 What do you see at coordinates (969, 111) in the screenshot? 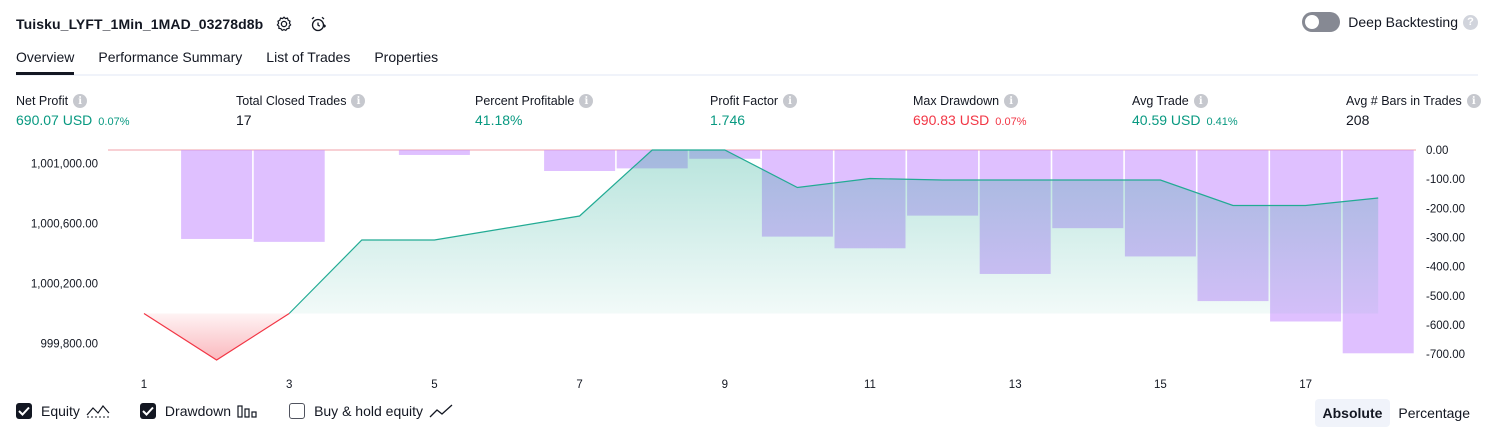
I see `metric-max-drawdown: Max Drawdown i 690.83 USD 0.07%` at bounding box center [969, 111].